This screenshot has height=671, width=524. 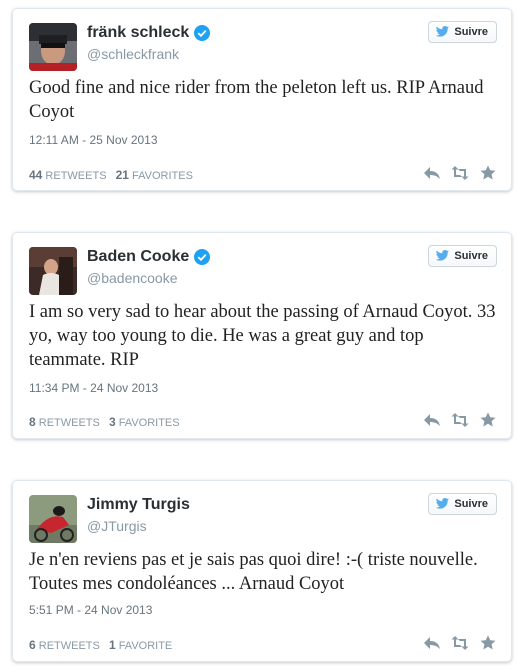 I want to click on tweet-timestamp: 5:51 PM - 24 Nov 2013, so click(x=90, y=610).